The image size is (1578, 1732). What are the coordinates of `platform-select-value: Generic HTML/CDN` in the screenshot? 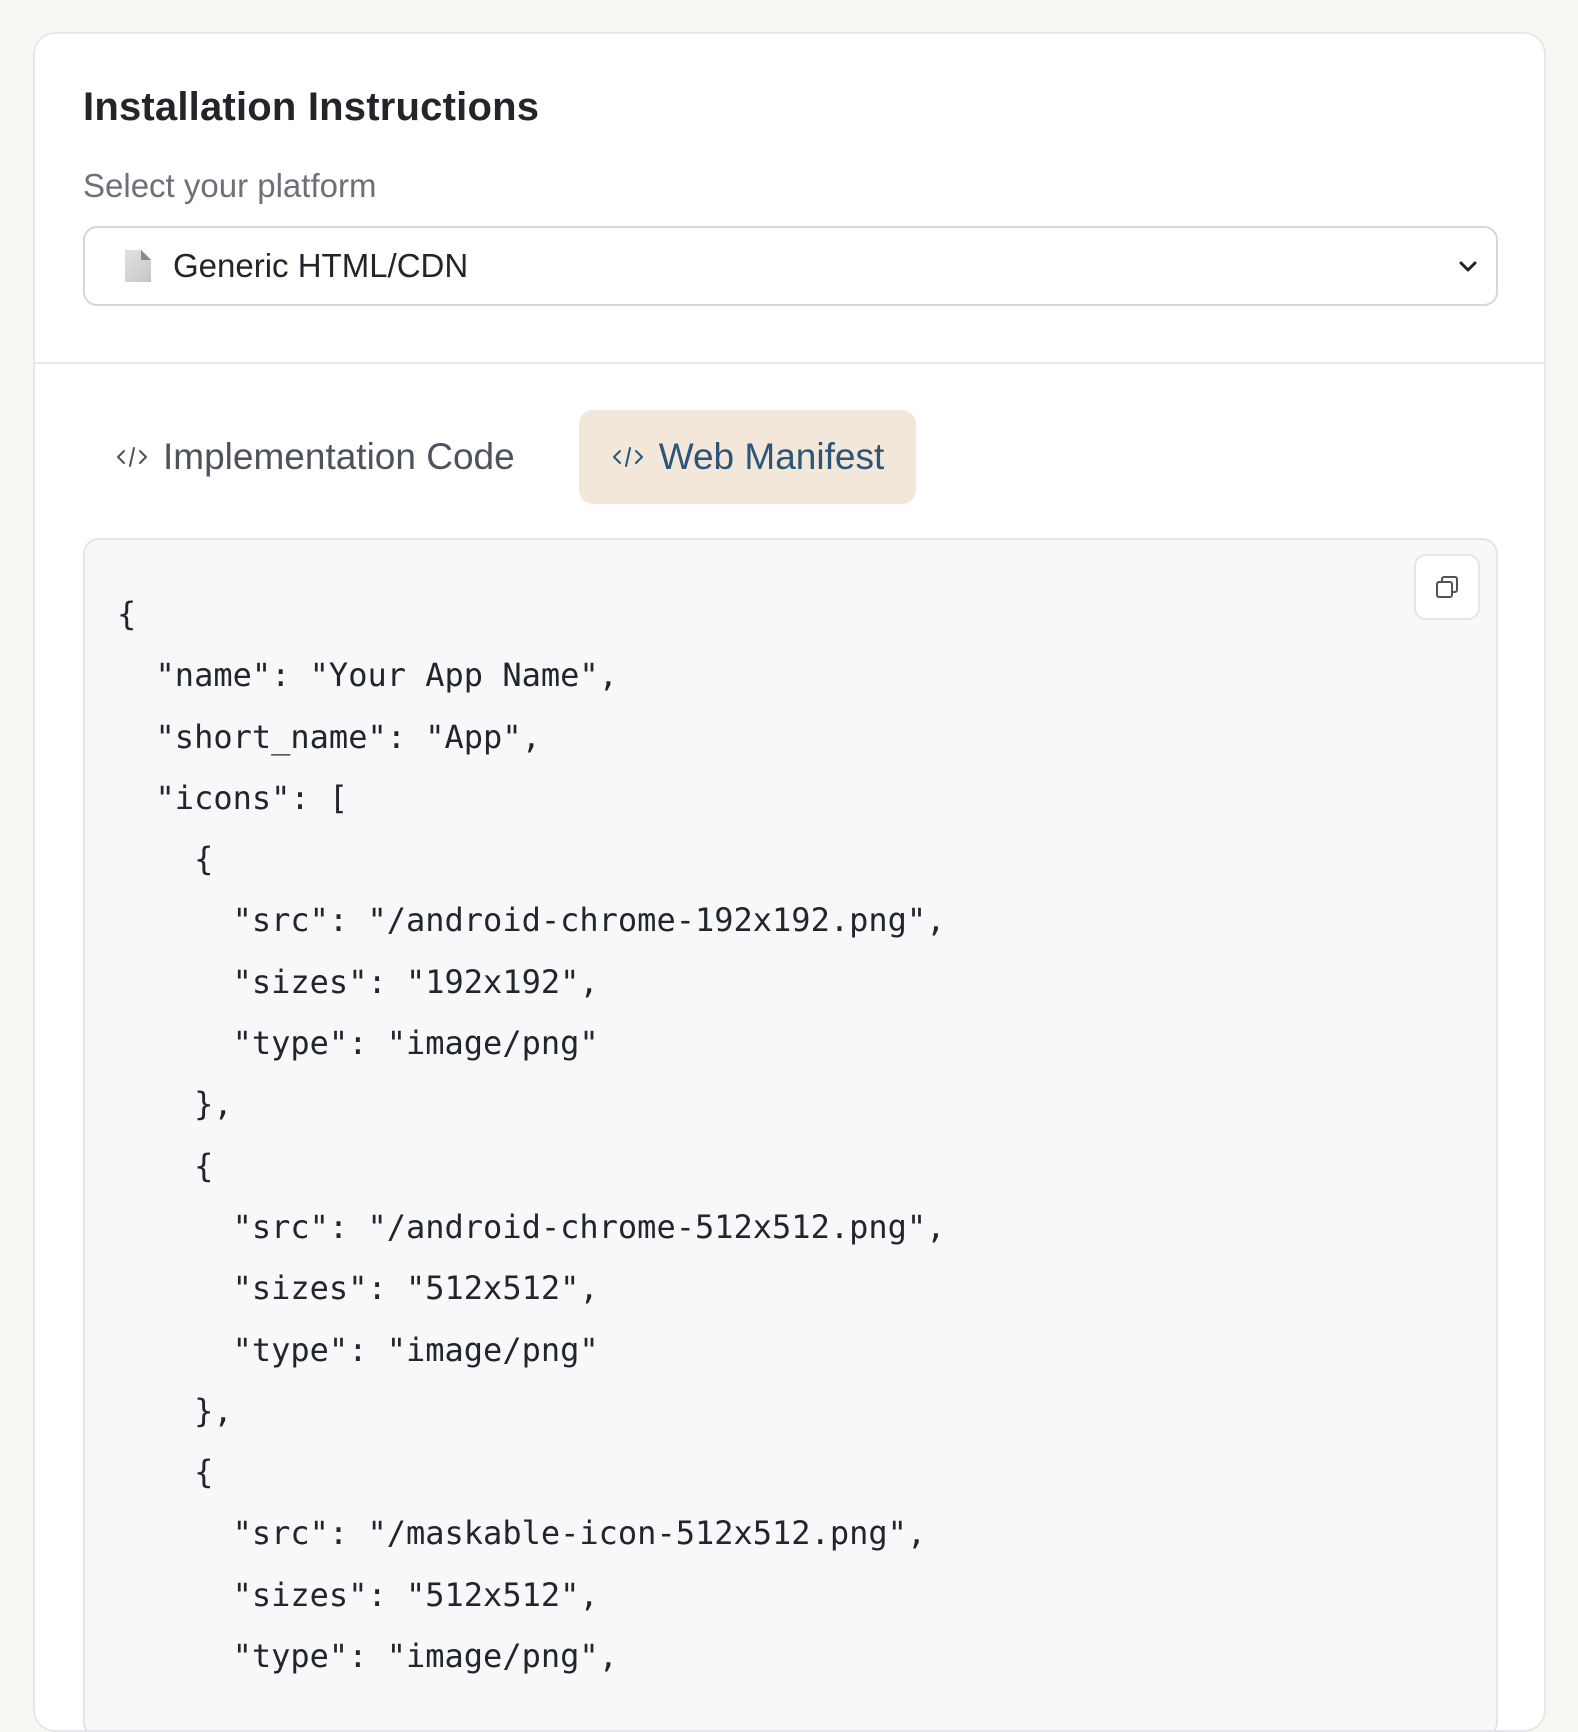 It's located at (321, 265).